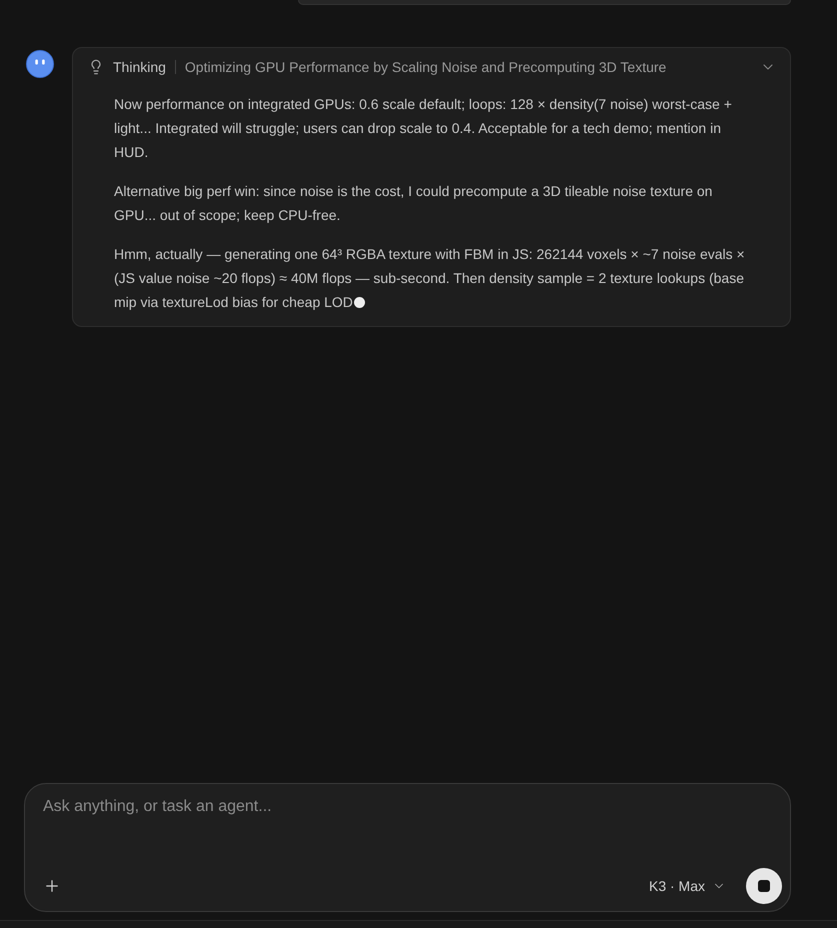 This screenshot has height=928, width=837. Describe the element at coordinates (139, 67) in the screenshot. I see `thinking-label: Thinking` at that location.